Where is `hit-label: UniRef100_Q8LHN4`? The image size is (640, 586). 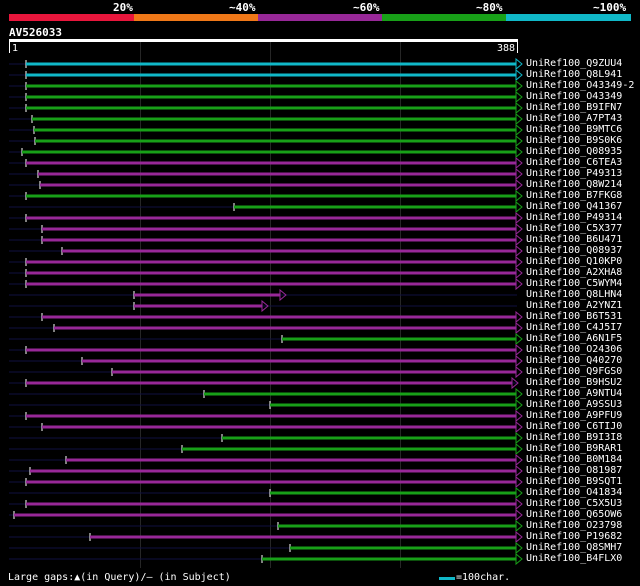 hit-label: UniRef100_Q8LHN4 is located at coordinates (574, 294).